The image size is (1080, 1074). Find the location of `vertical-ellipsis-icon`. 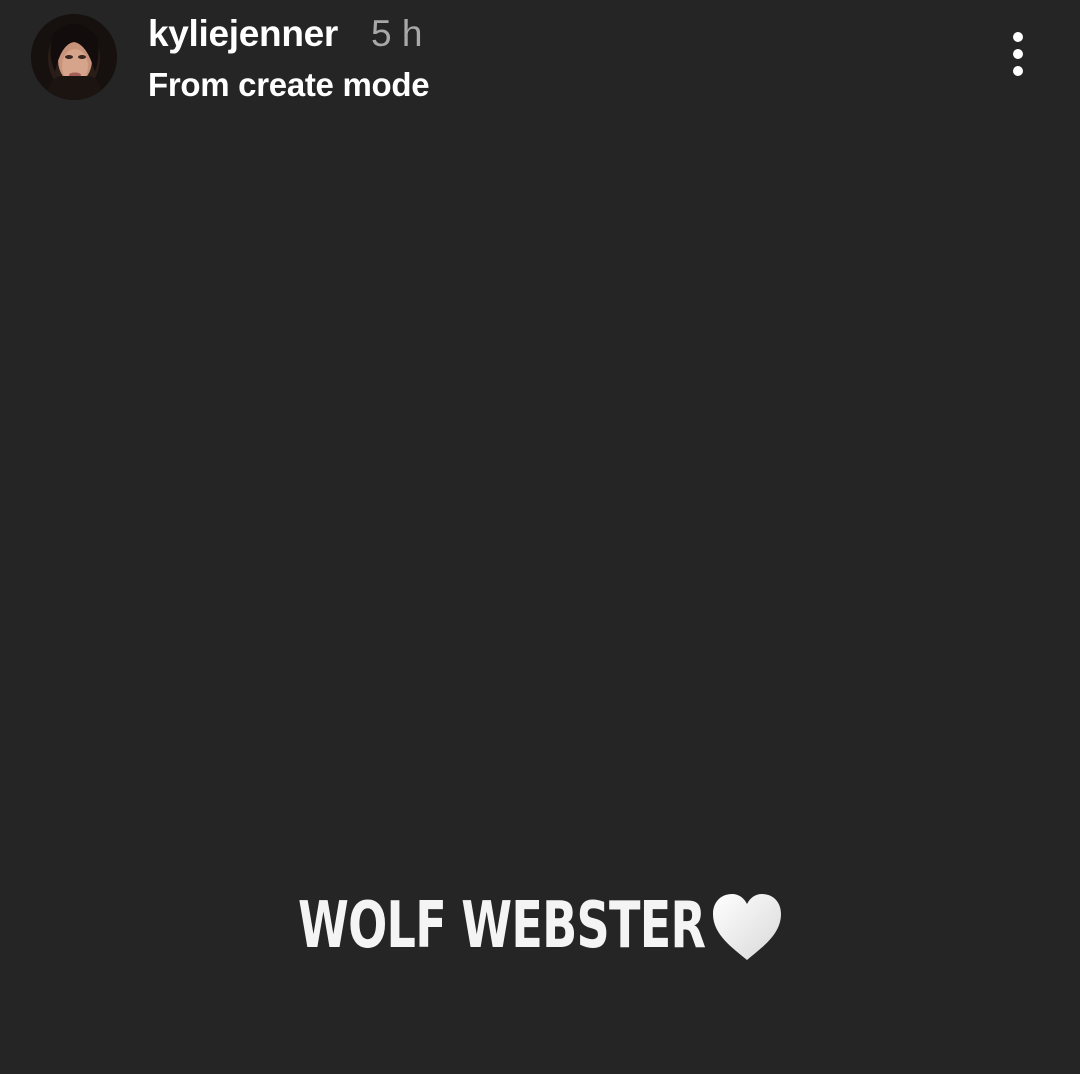

vertical-ellipsis-icon is located at coordinates (1018, 37).